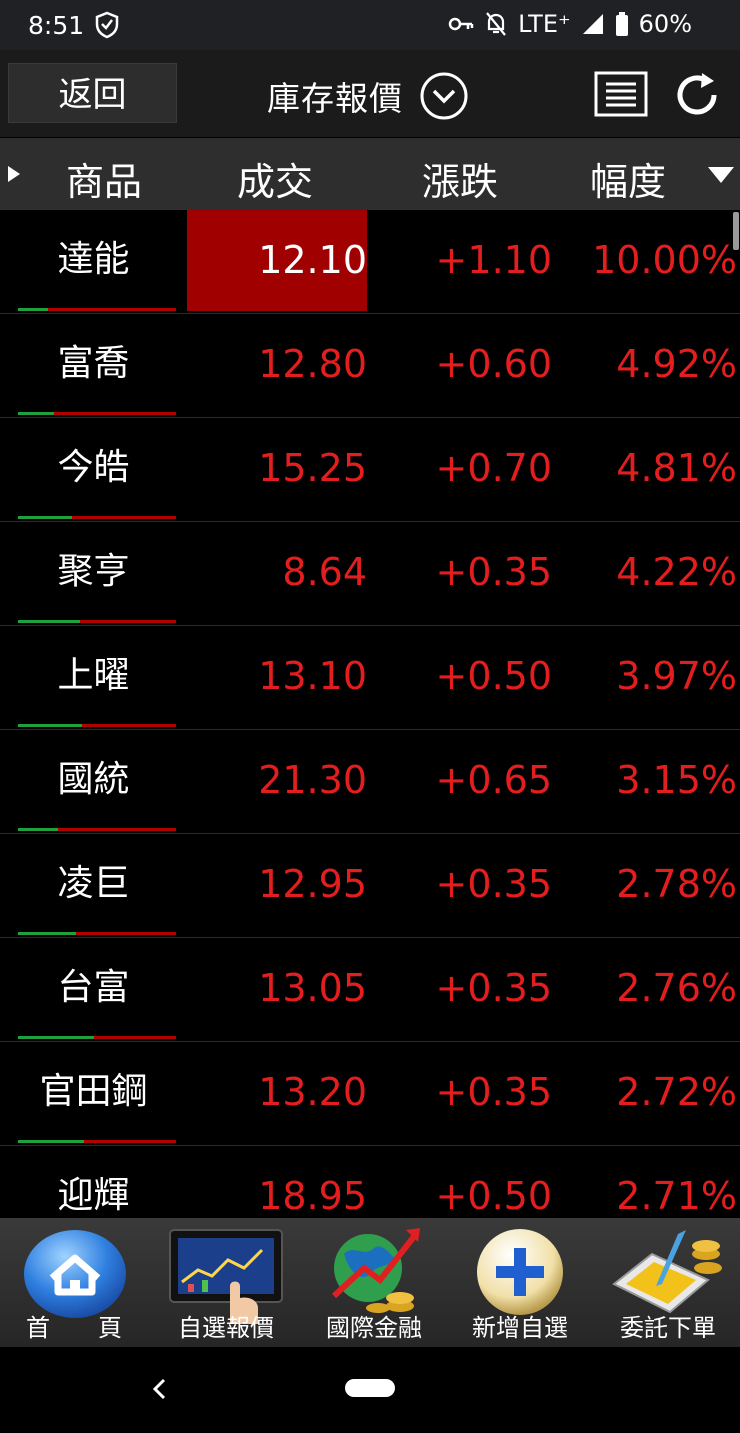 Image resolution: width=740 pixels, height=1433 pixels. What do you see at coordinates (93, 779) in the screenshot?
I see `stock-name: 國統` at bounding box center [93, 779].